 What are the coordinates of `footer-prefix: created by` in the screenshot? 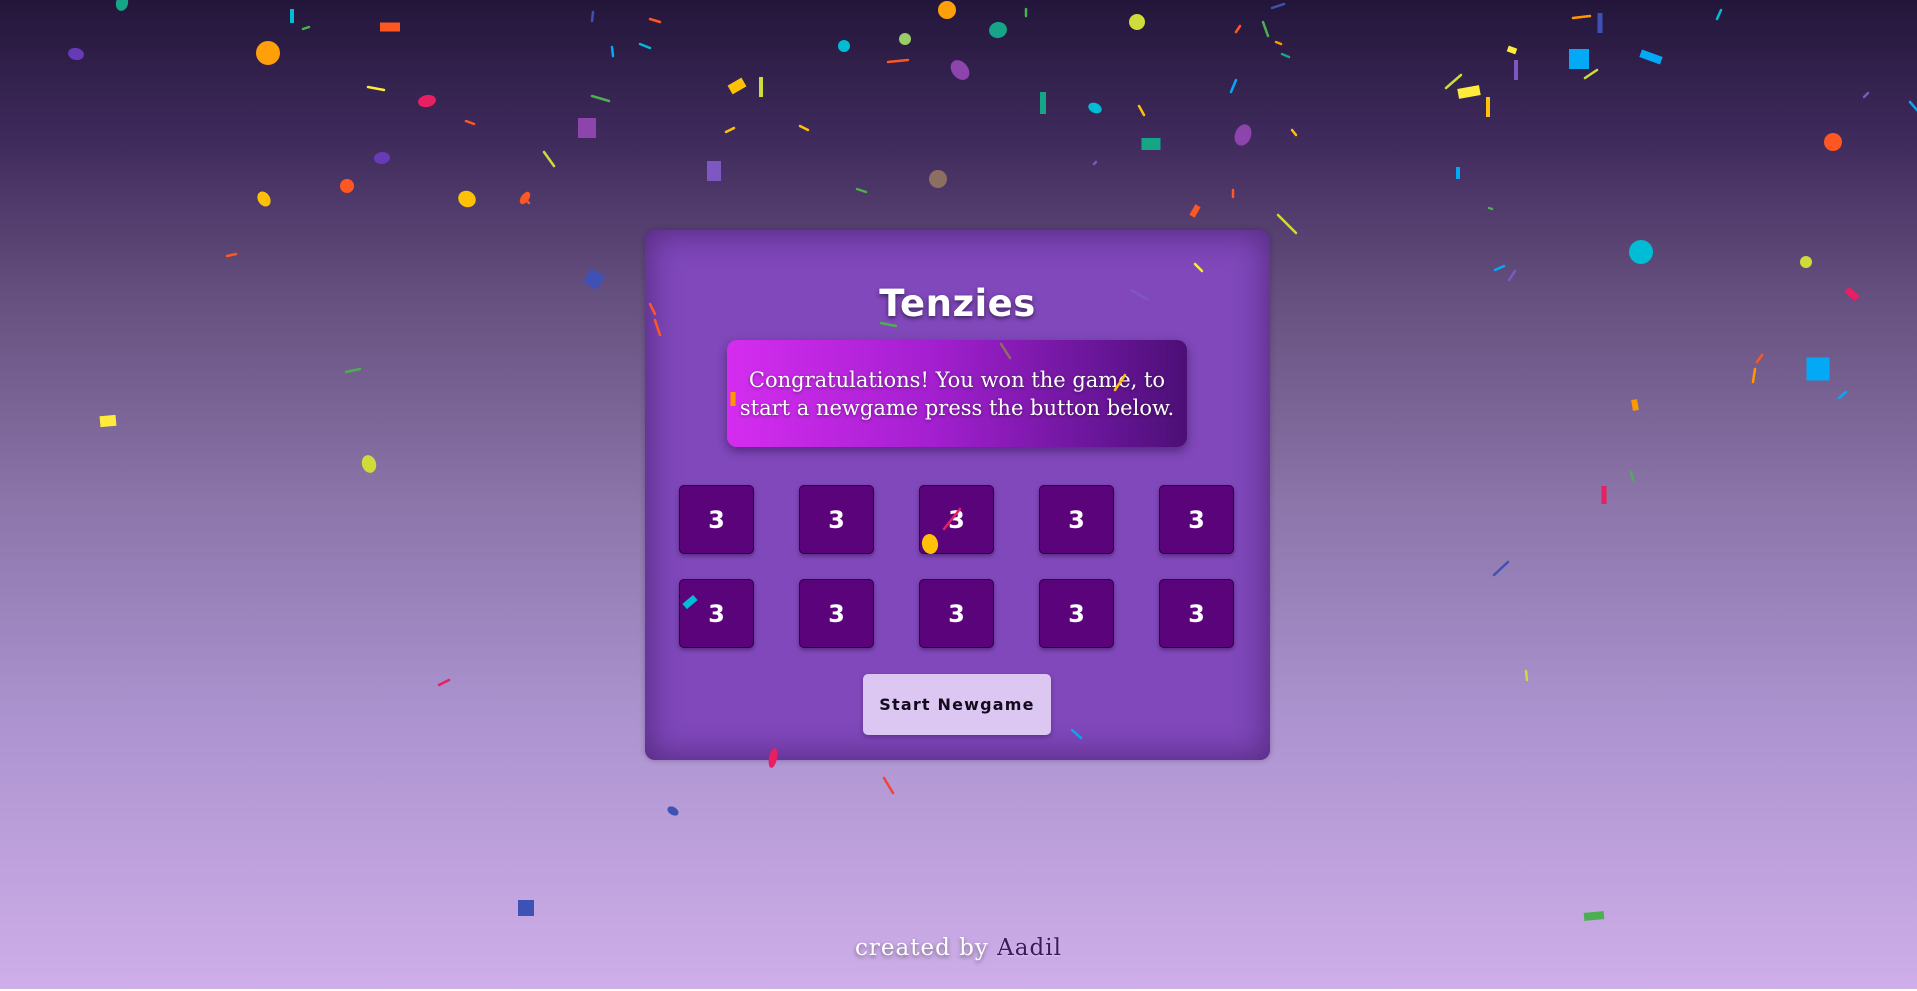 It's located at (922, 948).